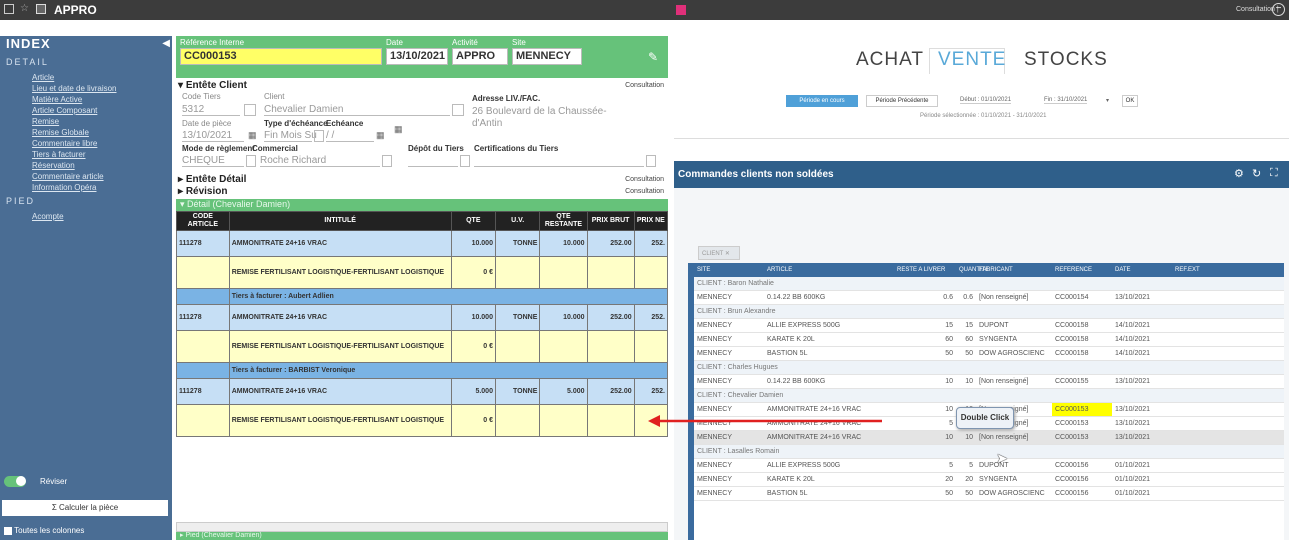 Image resolution: width=1289 pixels, height=540 pixels. What do you see at coordinates (1066, 60) in the screenshot?
I see `tab-stocks: STOCKS` at bounding box center [1066, 60].